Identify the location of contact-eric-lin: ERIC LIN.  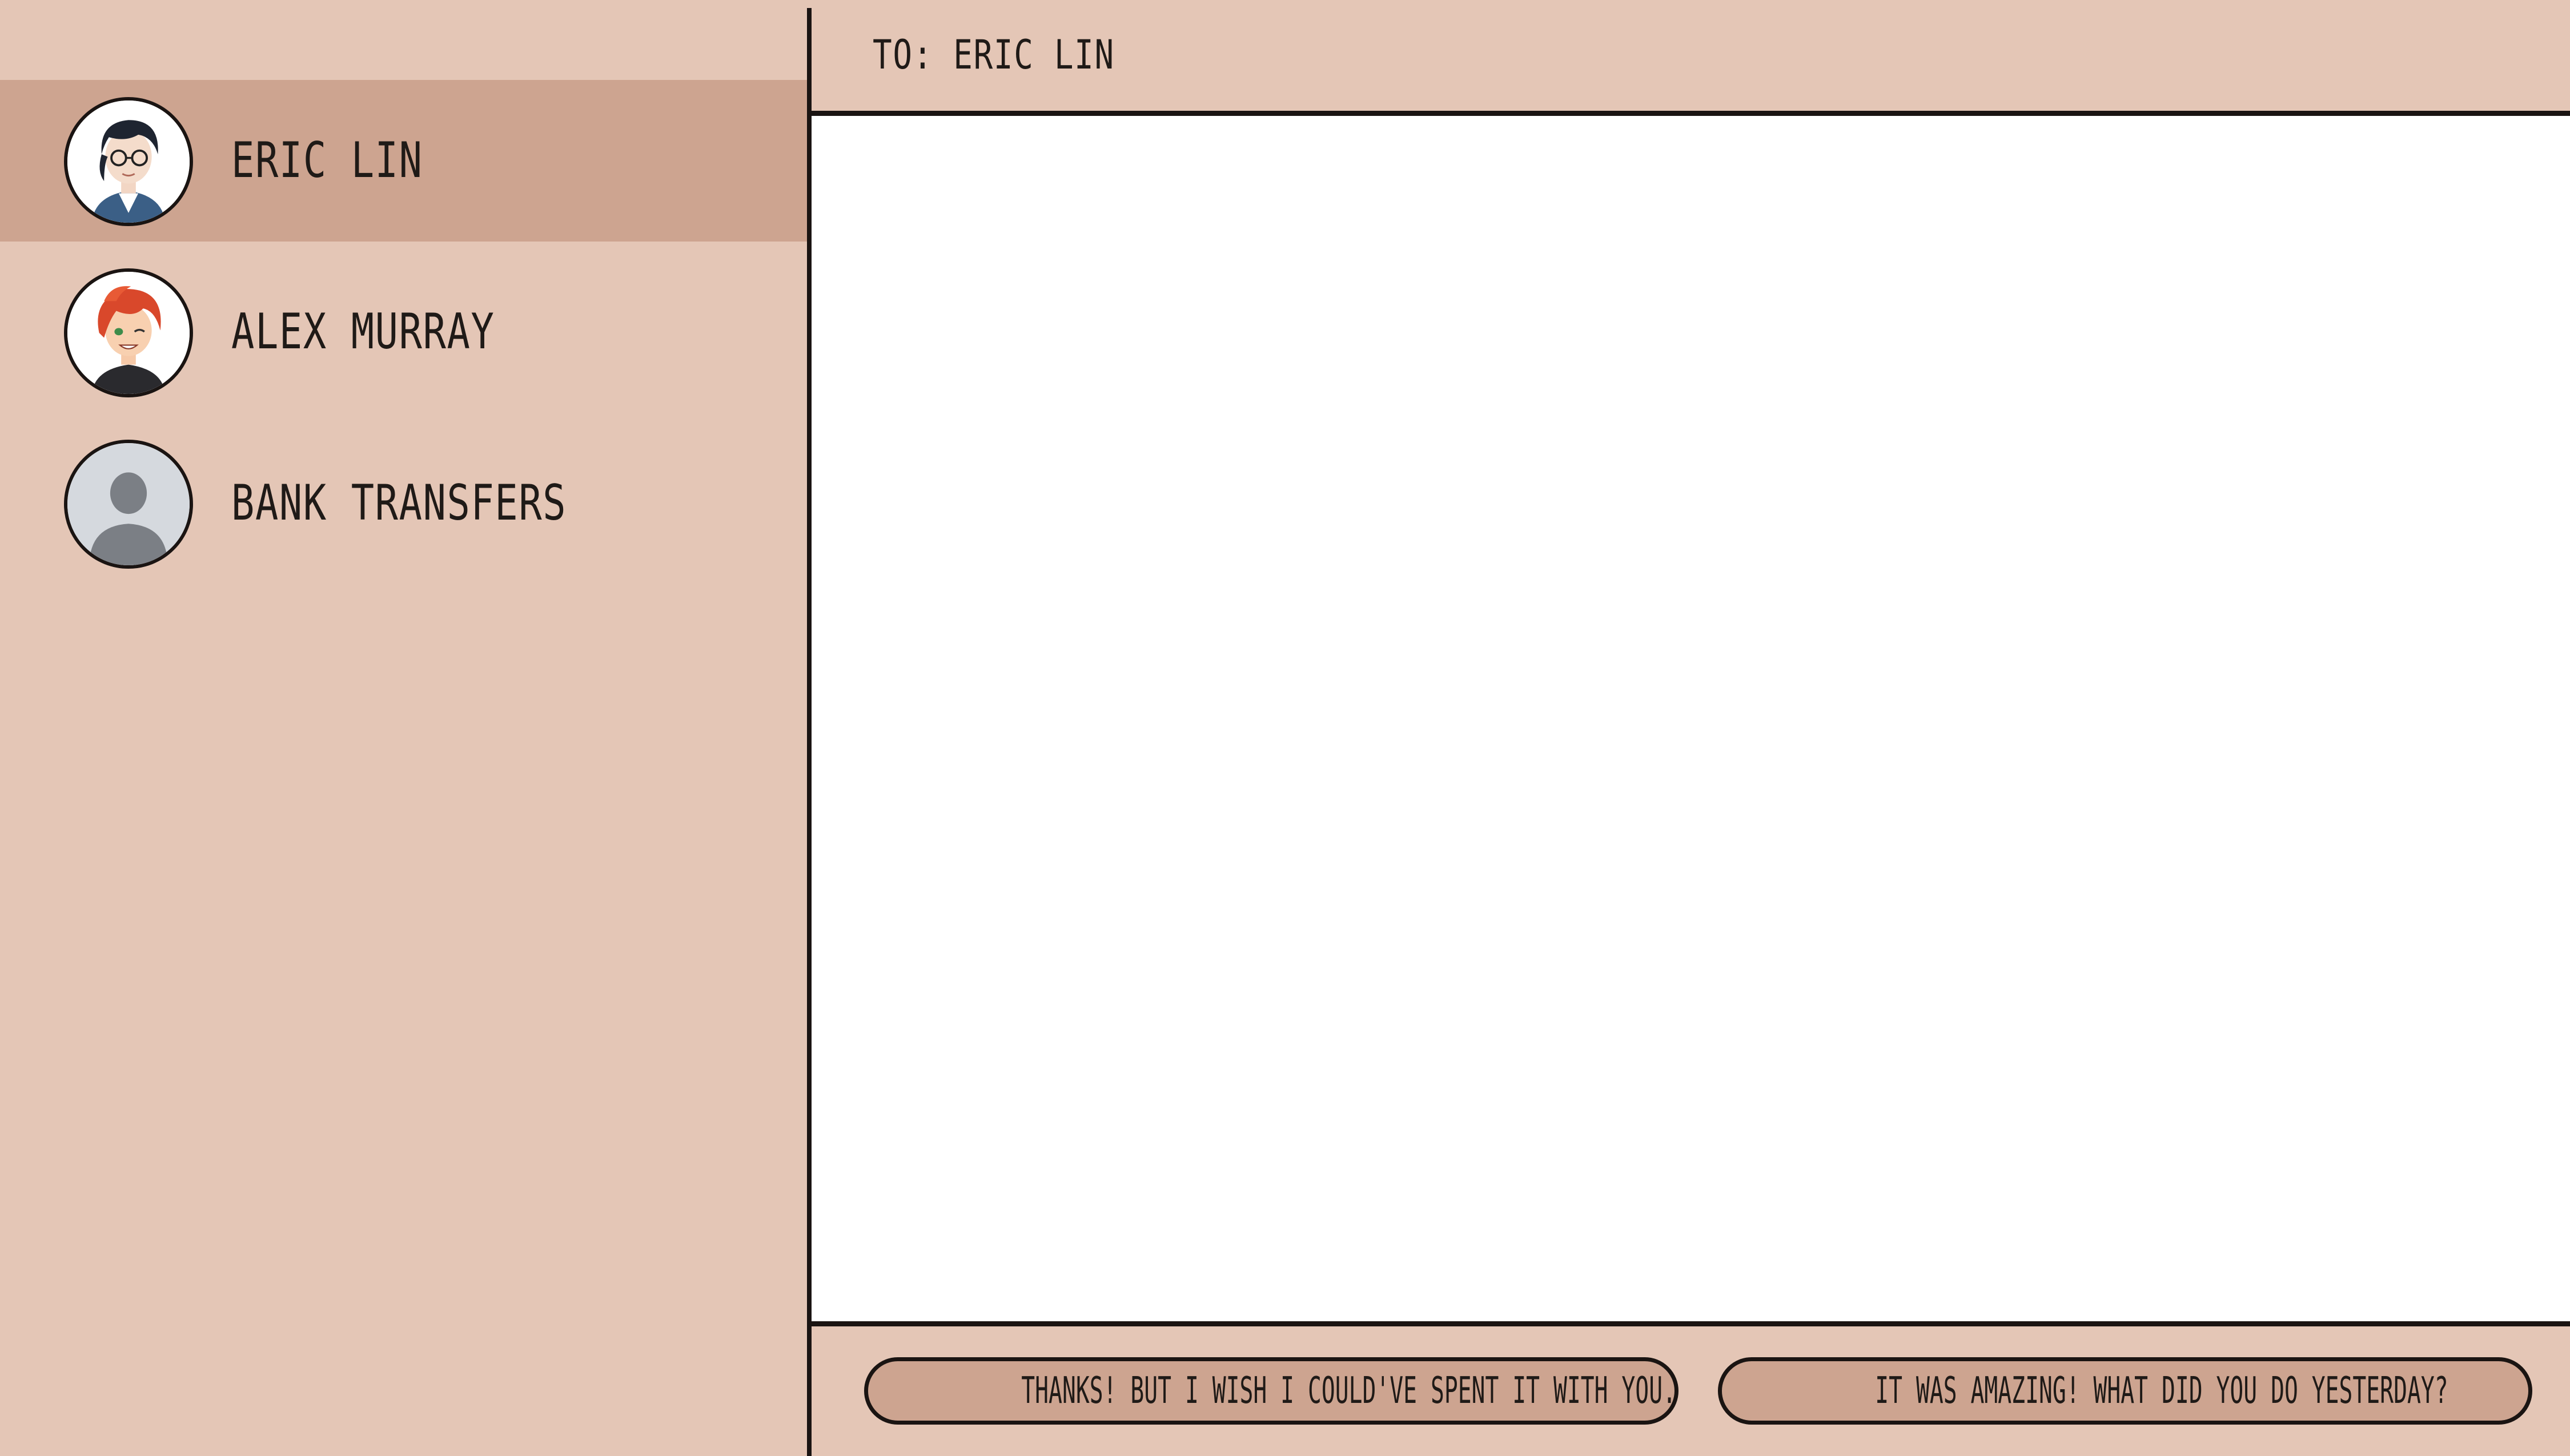
(405, 161).